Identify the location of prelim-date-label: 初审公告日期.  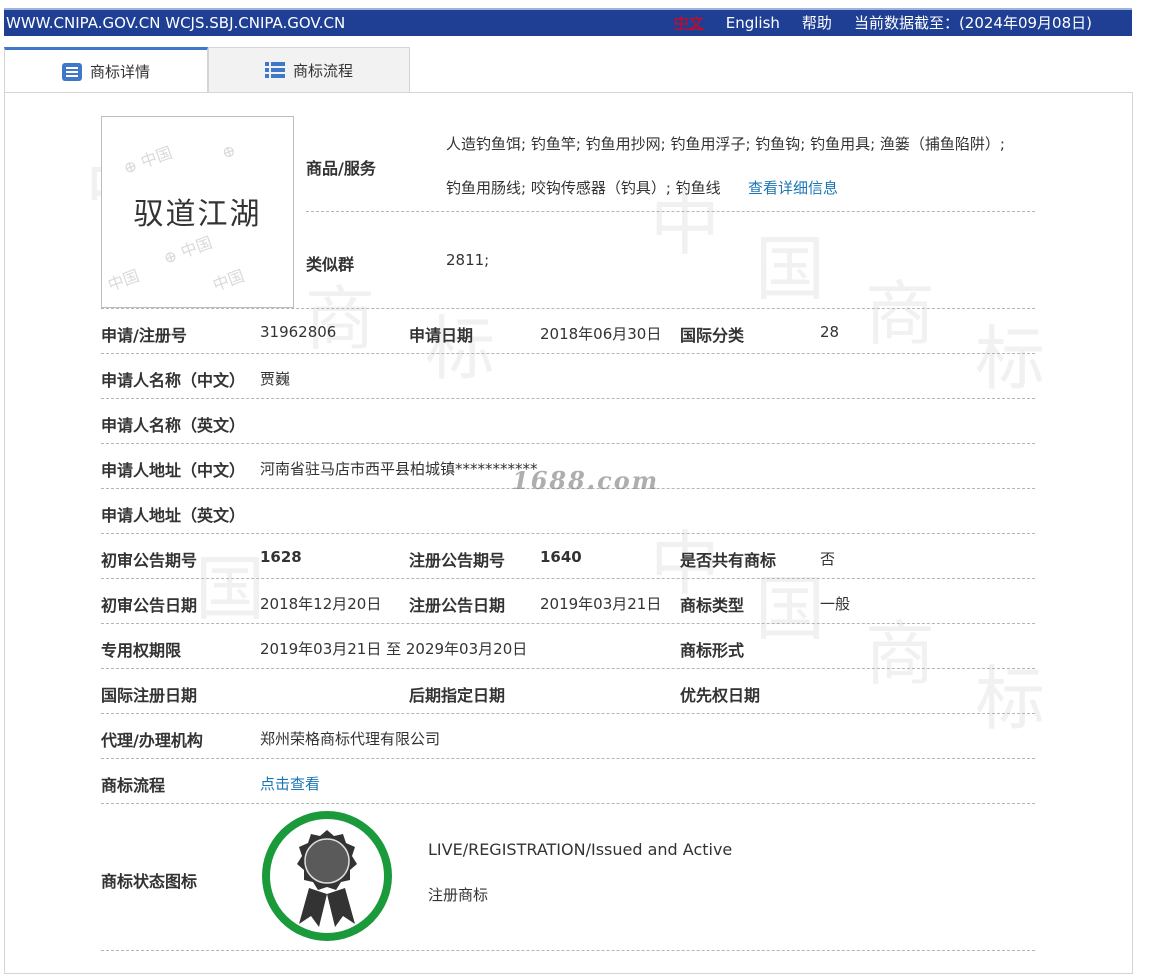
(149, 605).